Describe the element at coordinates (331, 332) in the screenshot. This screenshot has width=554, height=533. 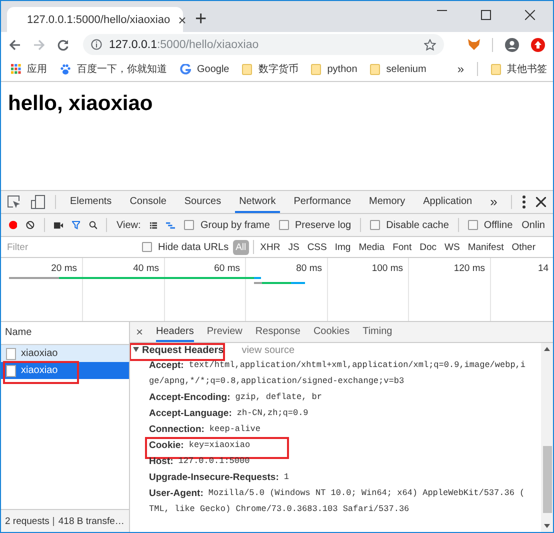
I see `detail-tab: Cookies` at that location.